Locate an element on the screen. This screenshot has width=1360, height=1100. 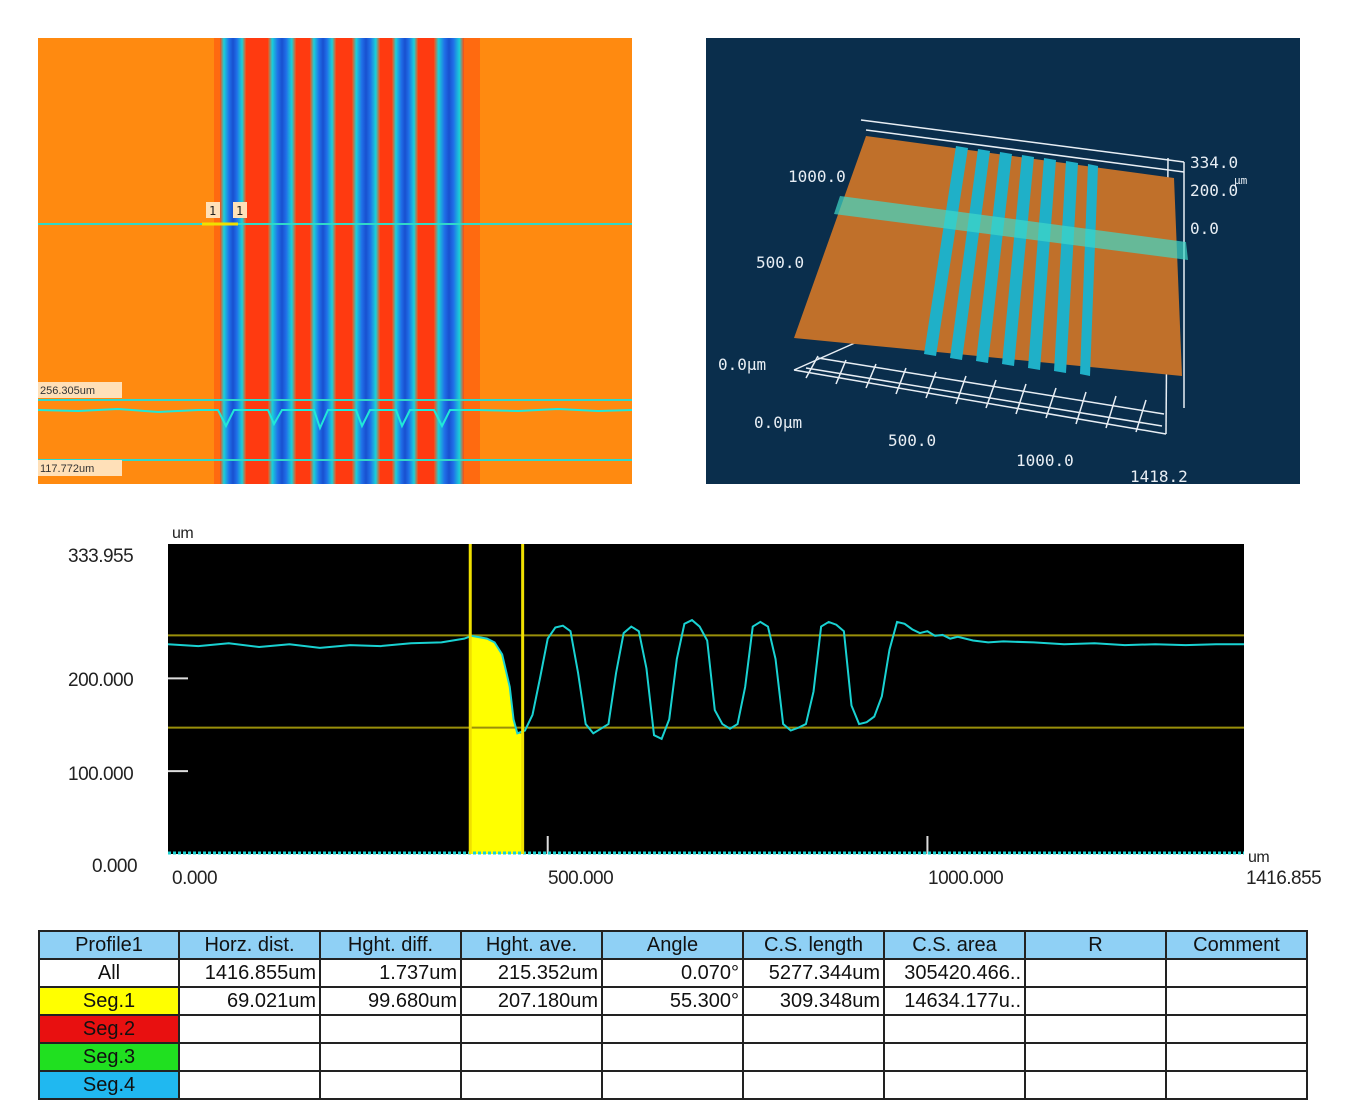
3d-z-unit: µm is located at coordinates (1241, 180).